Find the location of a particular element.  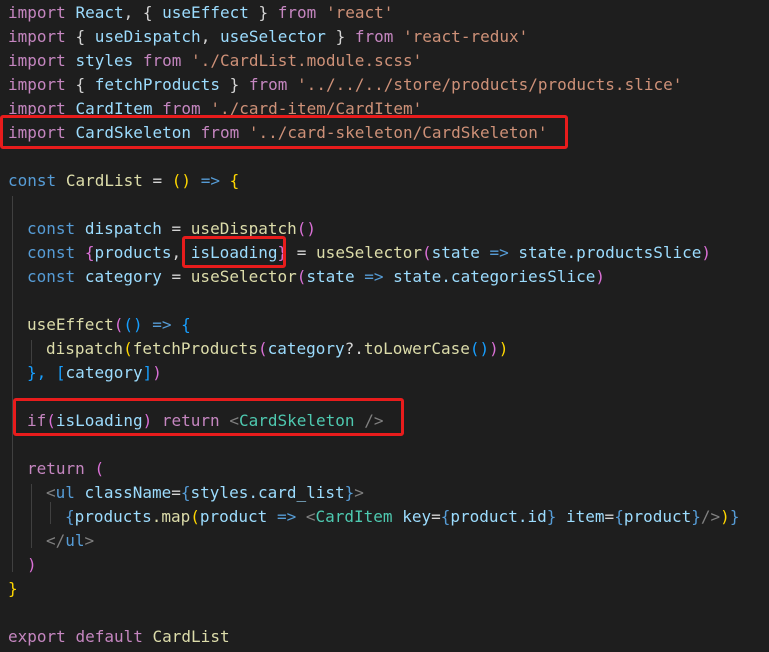

code-line-10: const dispatch = useDispatch() is located at coordinates (162, 229).